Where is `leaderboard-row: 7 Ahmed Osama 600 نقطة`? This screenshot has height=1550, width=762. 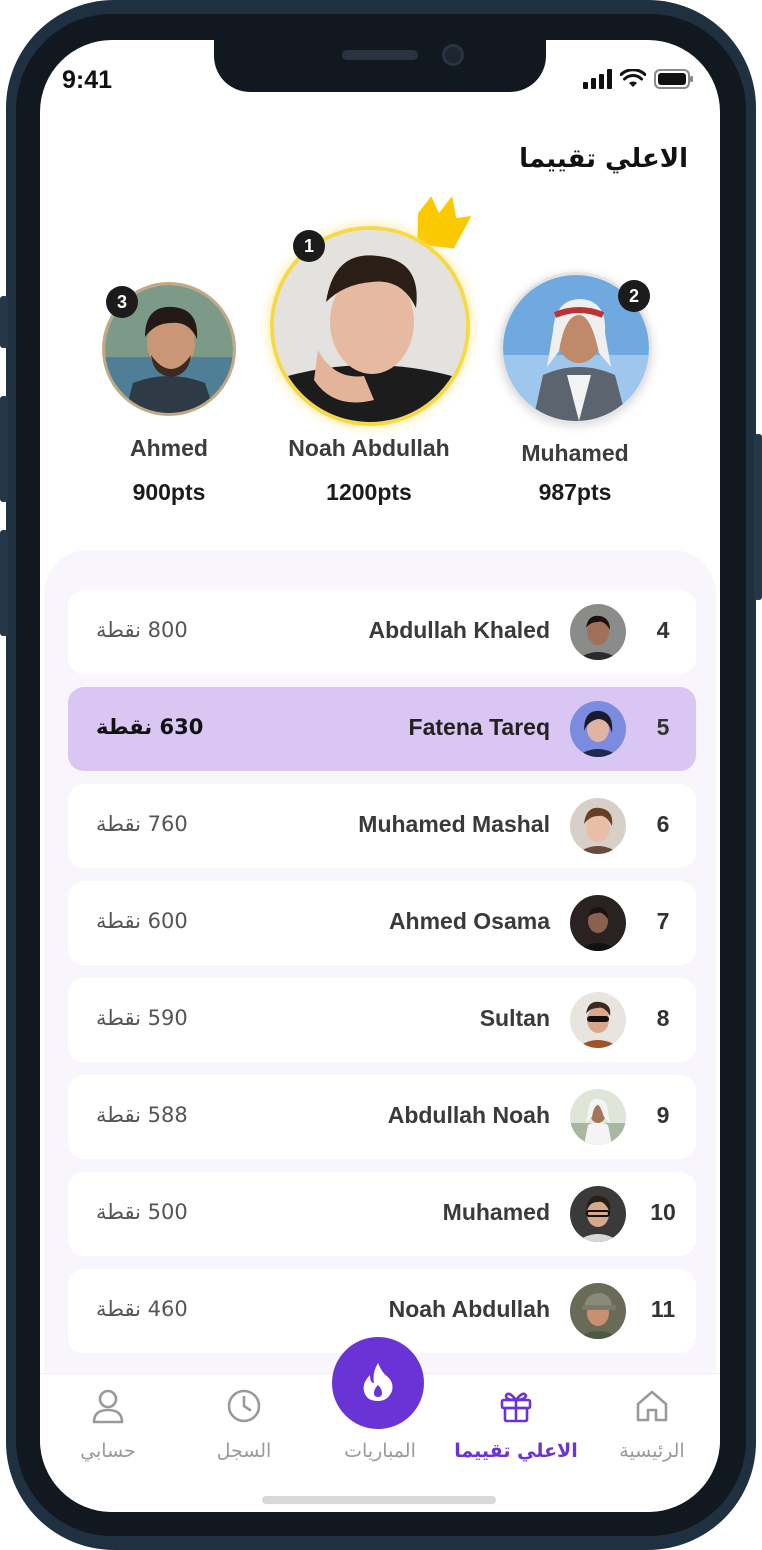 leaderboard-row: 7 Ahmed Osama 600 نقطة is located at coordinates (382, 923).